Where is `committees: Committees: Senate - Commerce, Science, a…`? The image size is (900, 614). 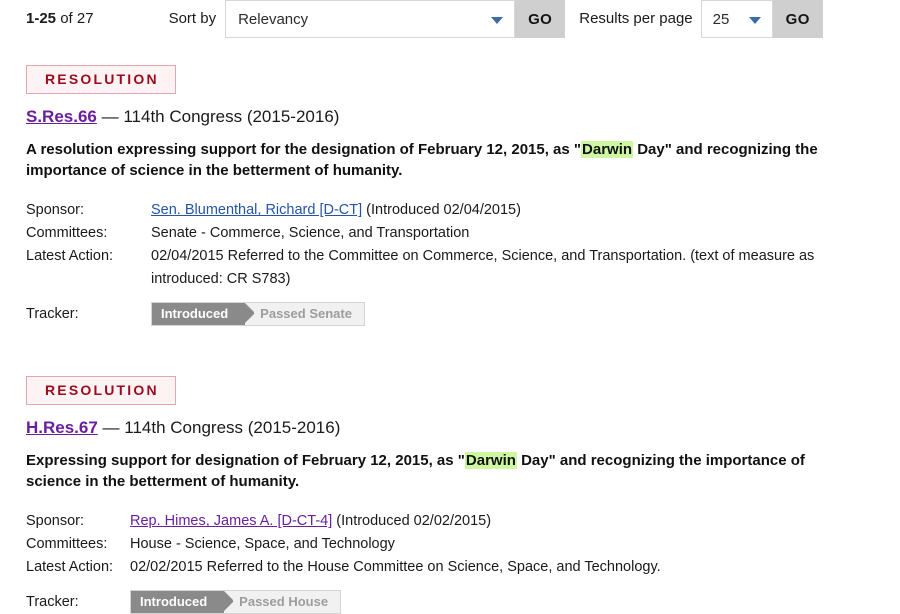
committees: Committees: Senate - Commerce, Science, a… is located at coordinates (463, 233).